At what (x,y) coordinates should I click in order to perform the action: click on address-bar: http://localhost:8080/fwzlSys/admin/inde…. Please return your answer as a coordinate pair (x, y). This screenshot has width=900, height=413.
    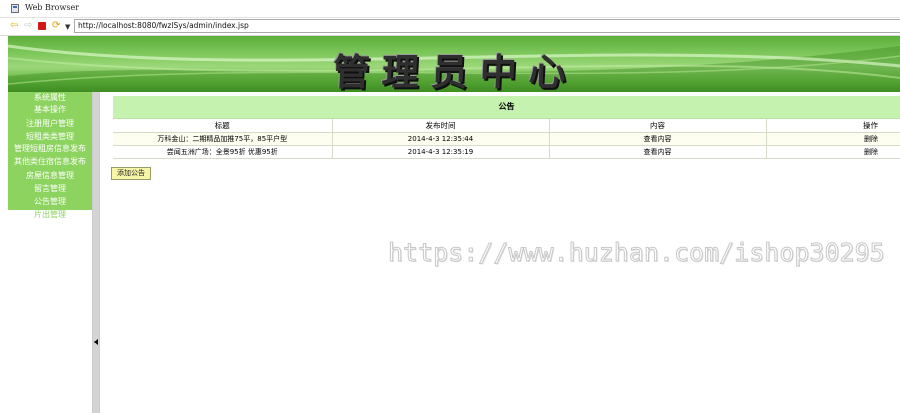
    Looking at the image, I should click on (487, 26).